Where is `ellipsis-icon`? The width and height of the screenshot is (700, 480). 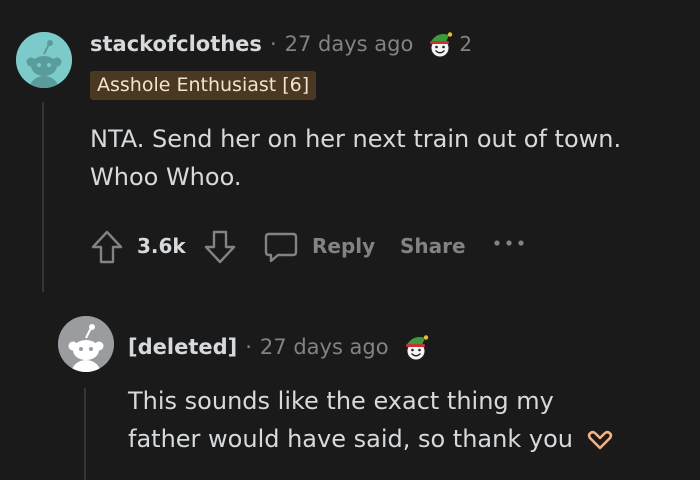
ellipsis-icon is located at coordinates (509, 243).